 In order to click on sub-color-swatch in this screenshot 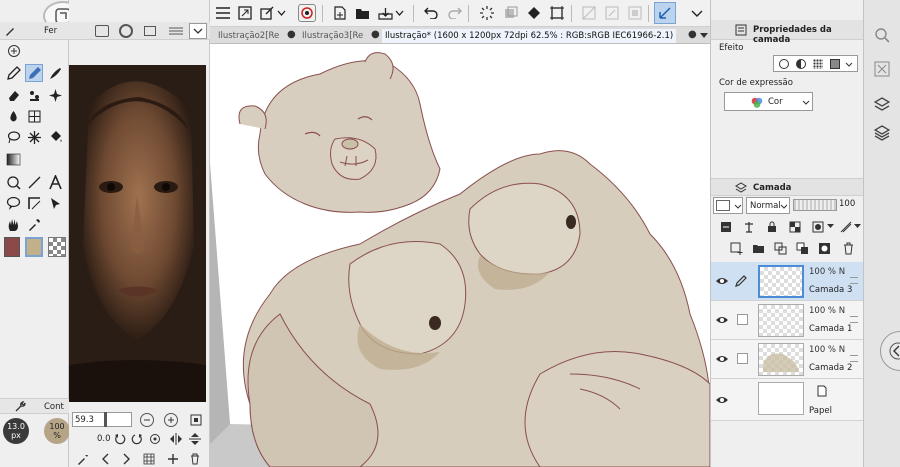, I will do `click(34, 247)`.